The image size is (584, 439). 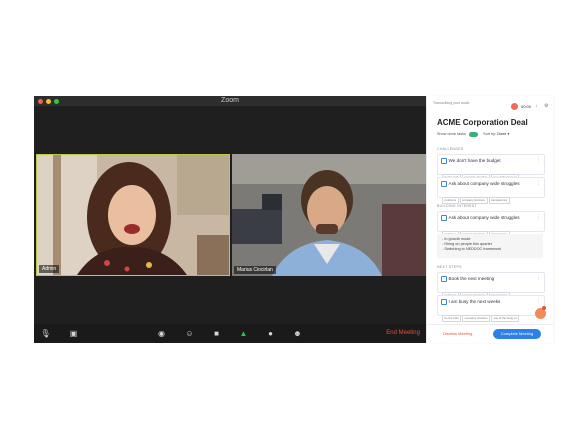 What do you see at coordinates (403, 333) in the screenshot?
I see `end-meeting-button: End Meeting` at bounding box center [403, 333].